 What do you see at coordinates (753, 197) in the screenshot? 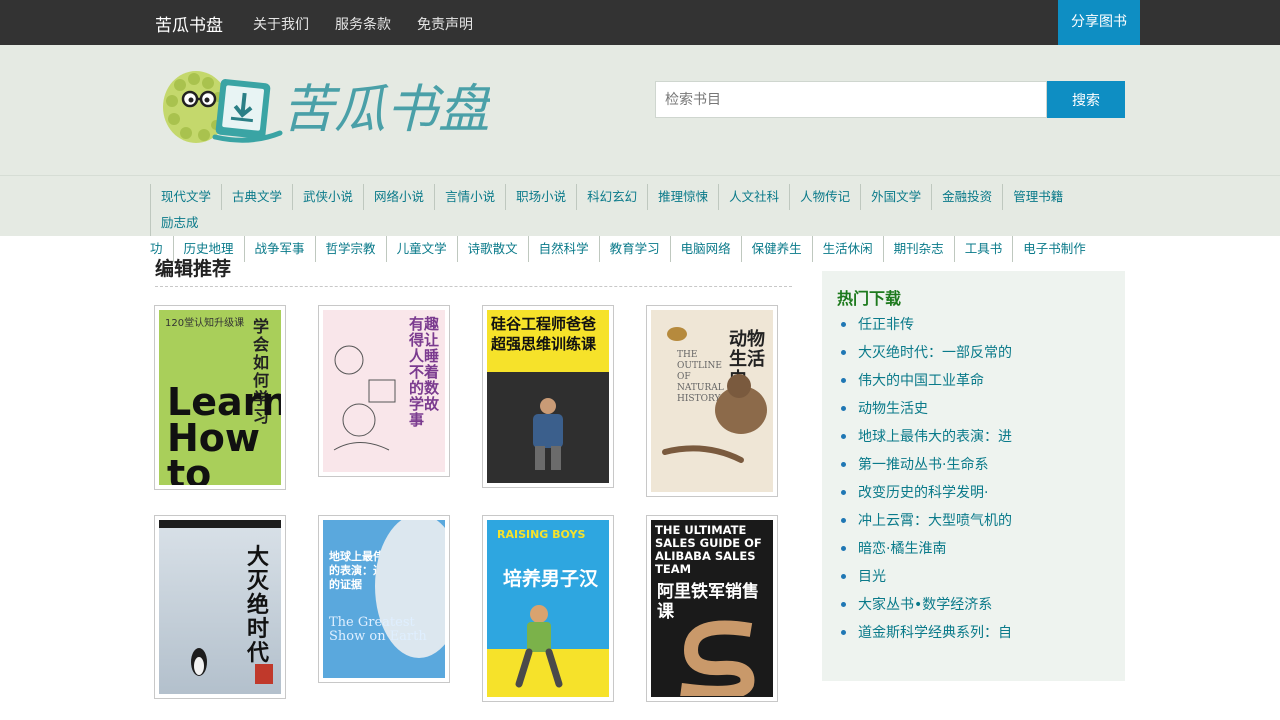
I see `category-link: 人文社科` at bounding box center [753, 197].